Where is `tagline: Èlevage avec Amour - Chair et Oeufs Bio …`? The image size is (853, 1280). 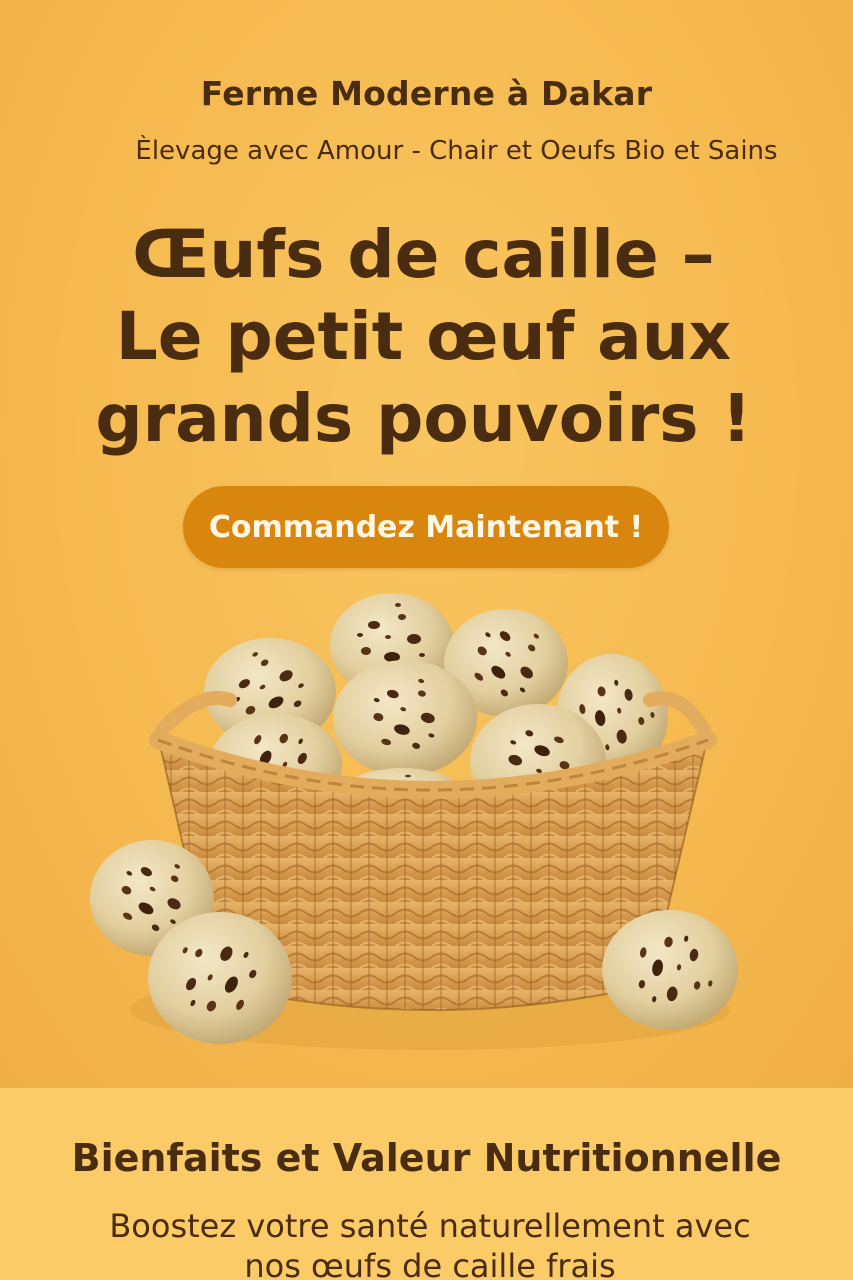
tagline: Èlevage avec Amour - Chair et Oeufs Bio … is located at coordinates (456, 151).